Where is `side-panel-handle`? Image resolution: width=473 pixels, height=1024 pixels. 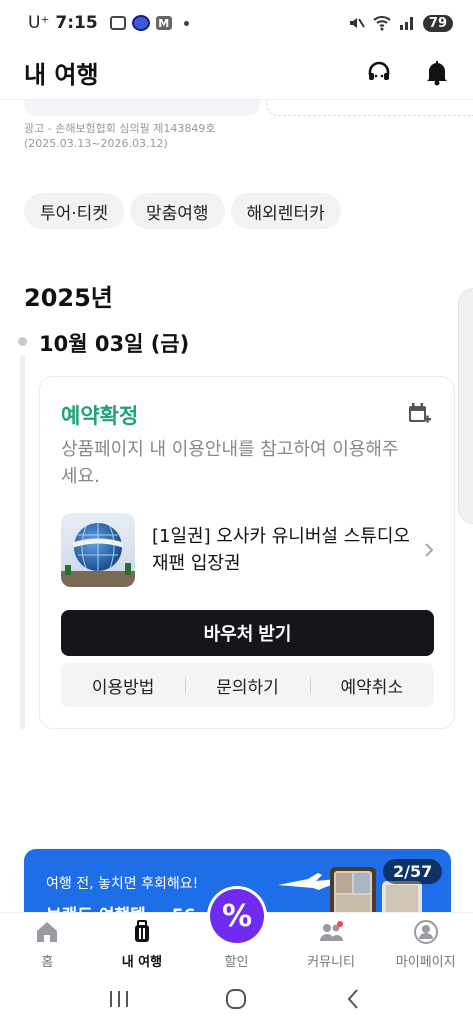 side-panel-handle is located at coordinates (465, 406).